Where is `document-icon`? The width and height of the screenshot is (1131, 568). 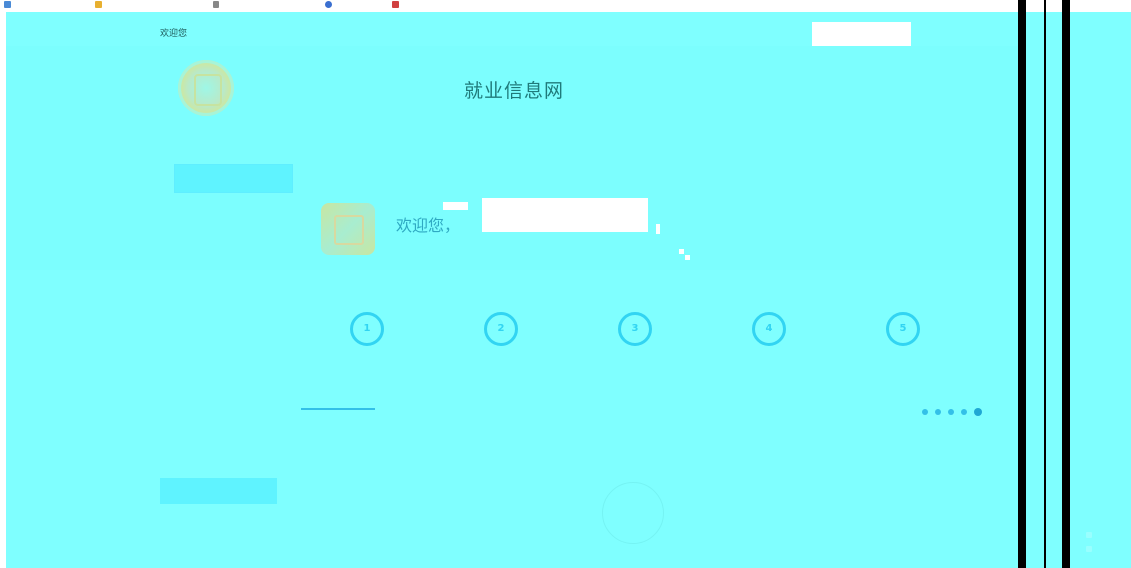
document-icon is located at coordinates (216, 4).